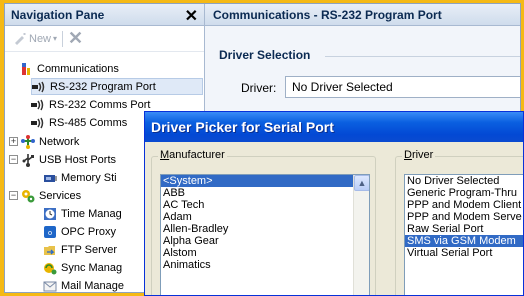  I want to click on ftp-icon, so click(50, 250).